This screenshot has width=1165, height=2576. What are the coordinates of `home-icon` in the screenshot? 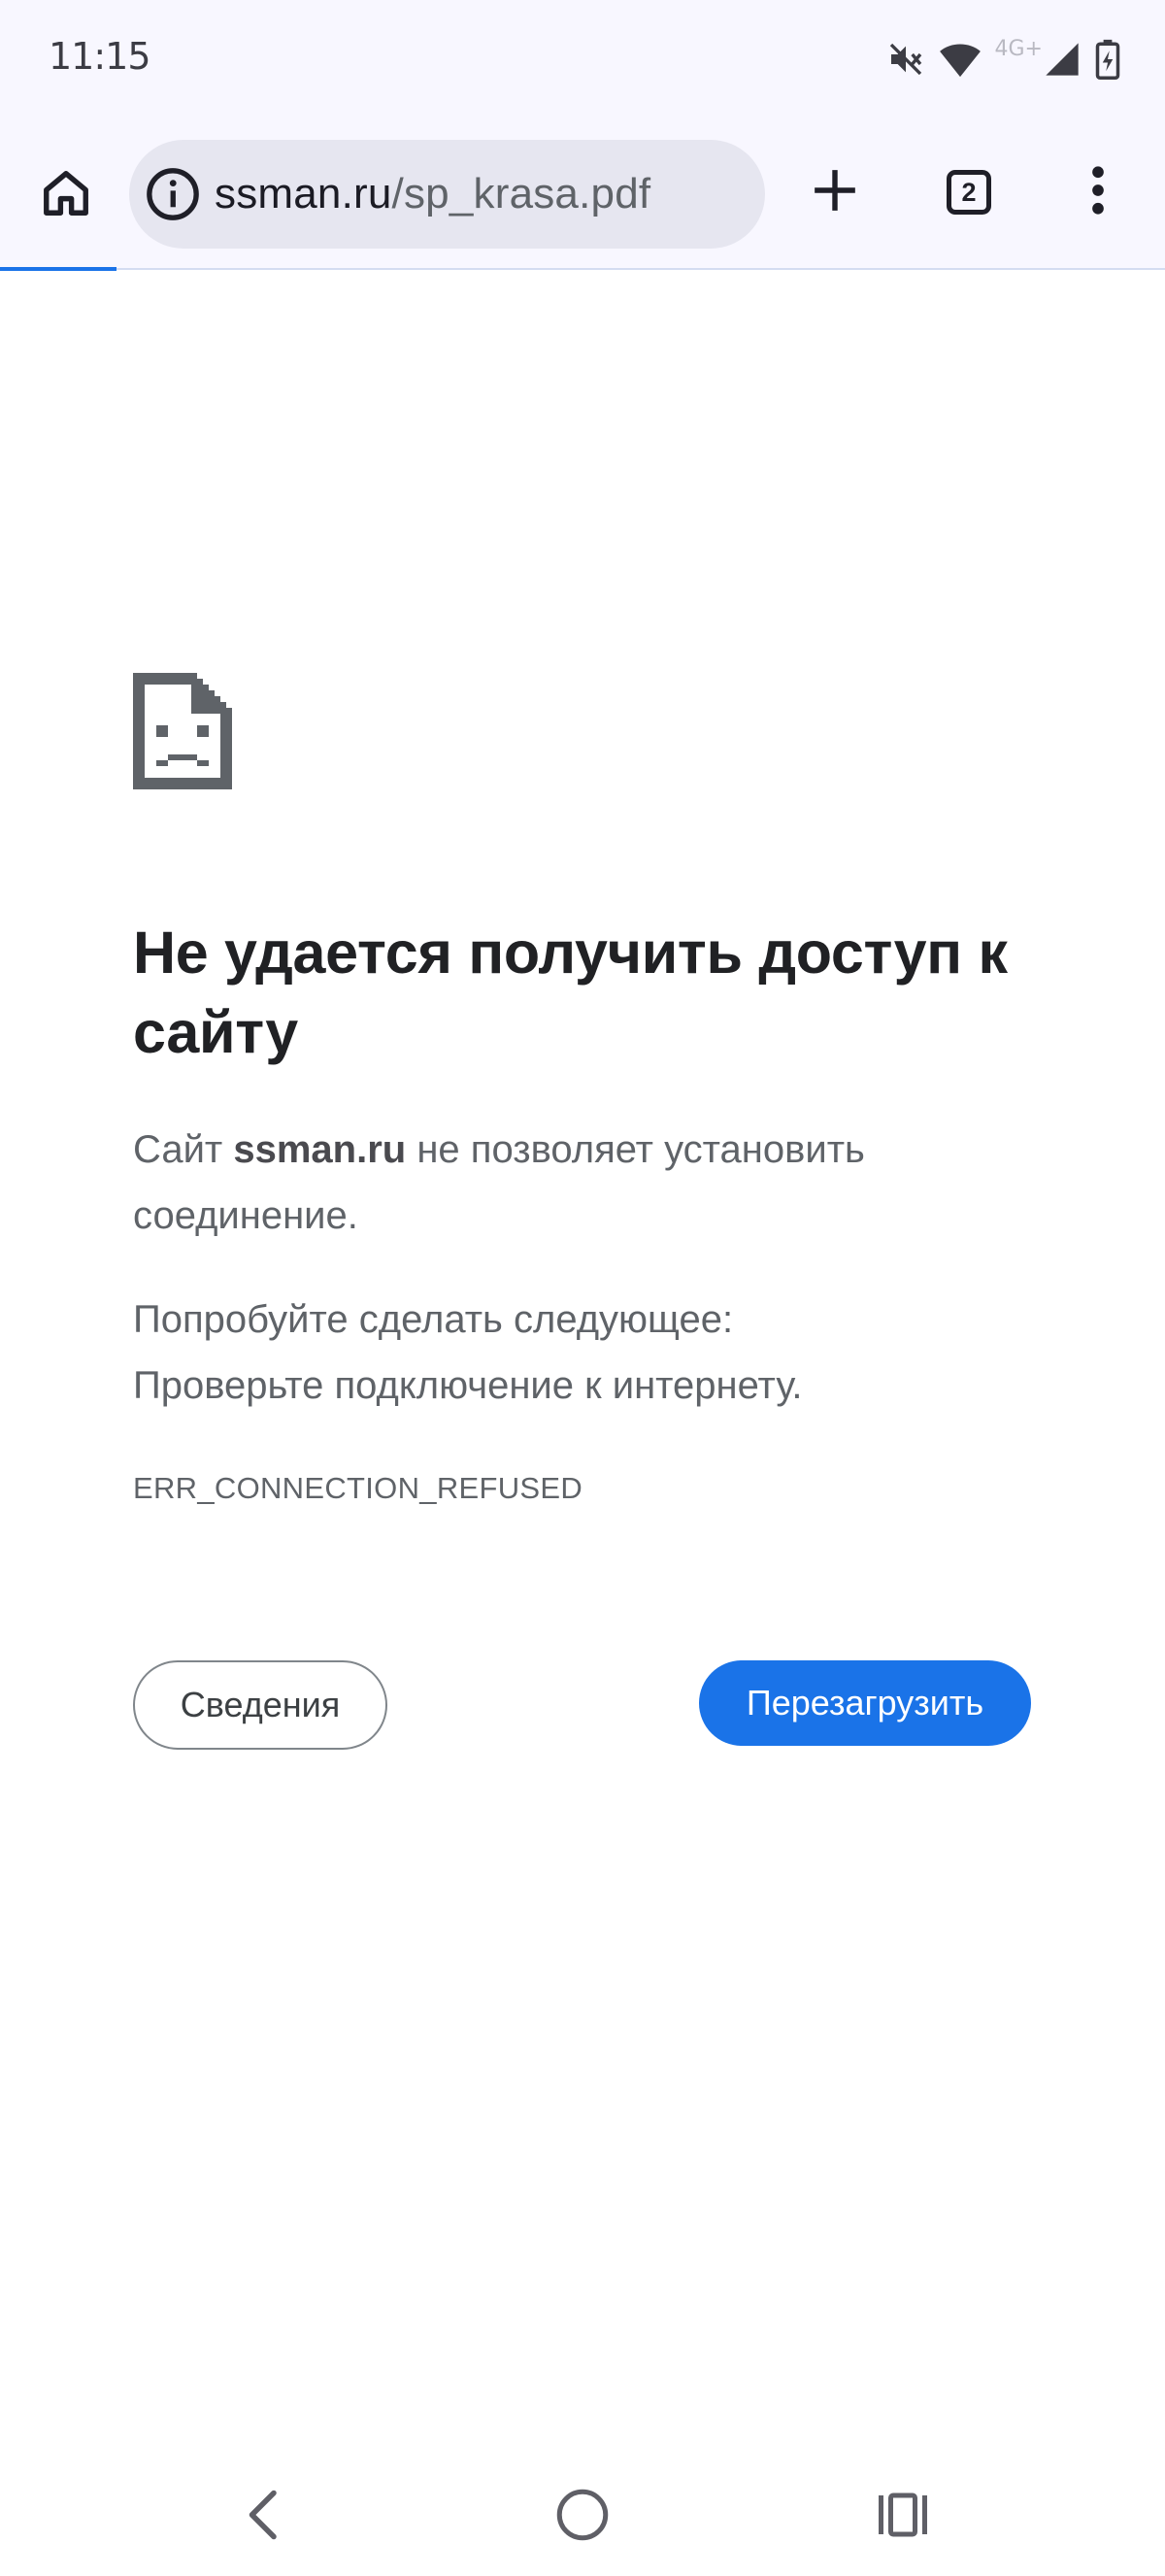 It's located at (66, 196).